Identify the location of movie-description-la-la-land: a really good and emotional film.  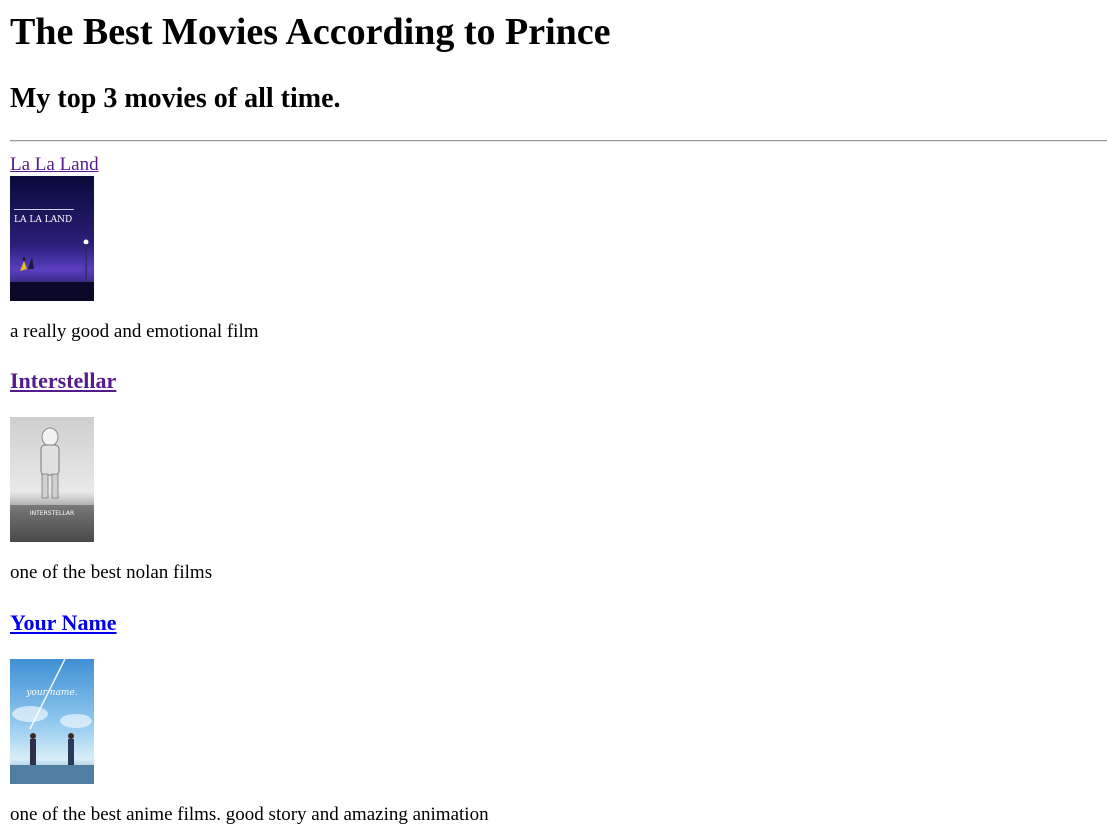
(134, 331).